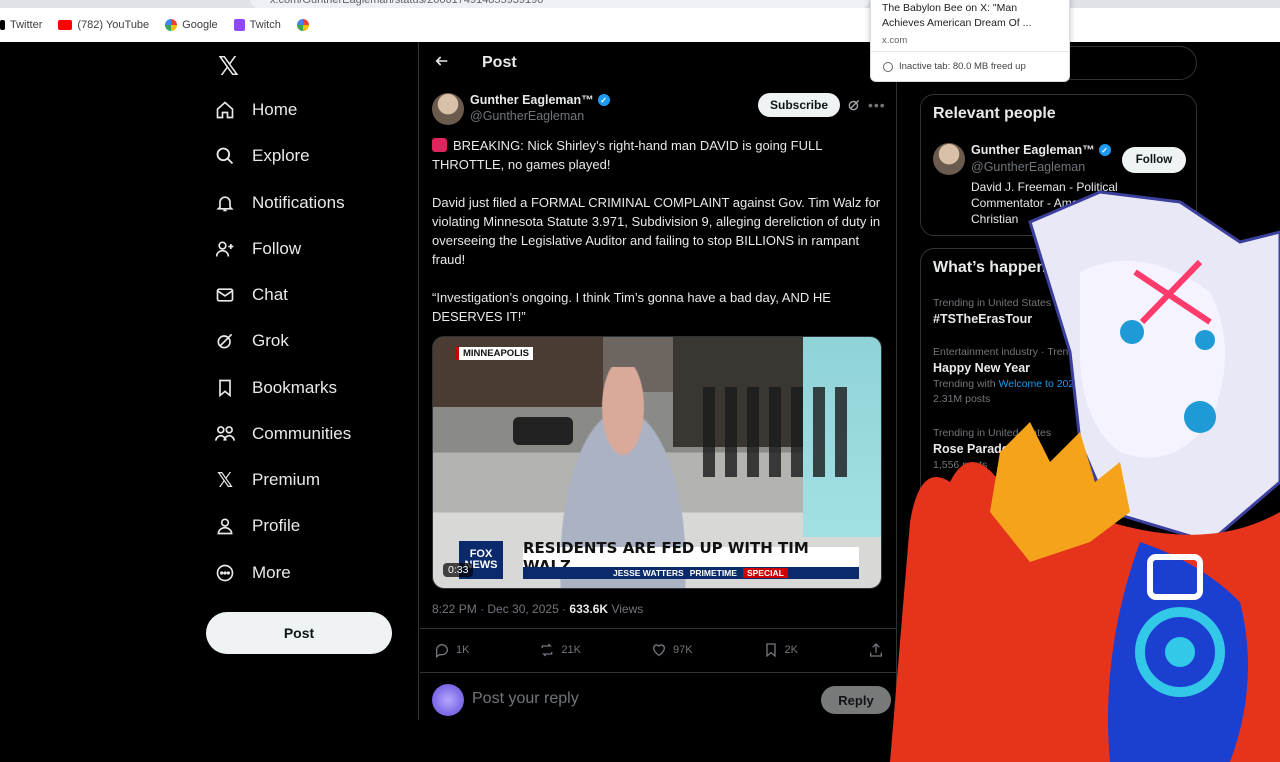 The height and width of the screenshot is (762, 1280). I want to click on nav-label: Premium, so click(286, 479).